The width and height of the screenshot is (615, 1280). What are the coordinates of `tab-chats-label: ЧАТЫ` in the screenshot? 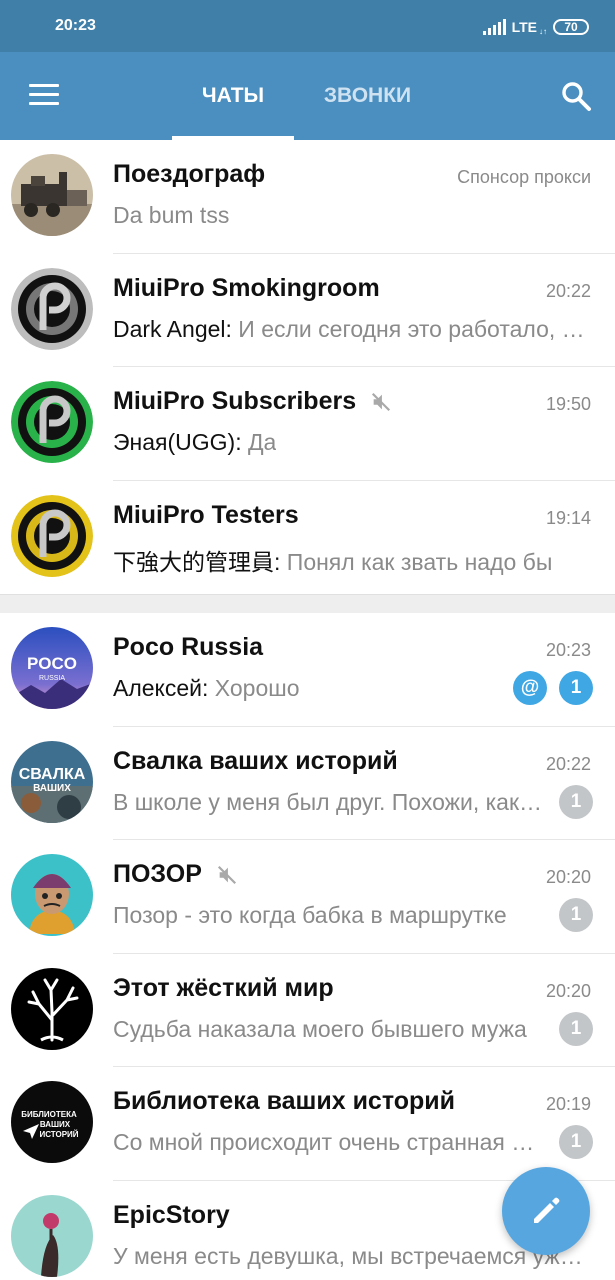 It's located at (233, 95).